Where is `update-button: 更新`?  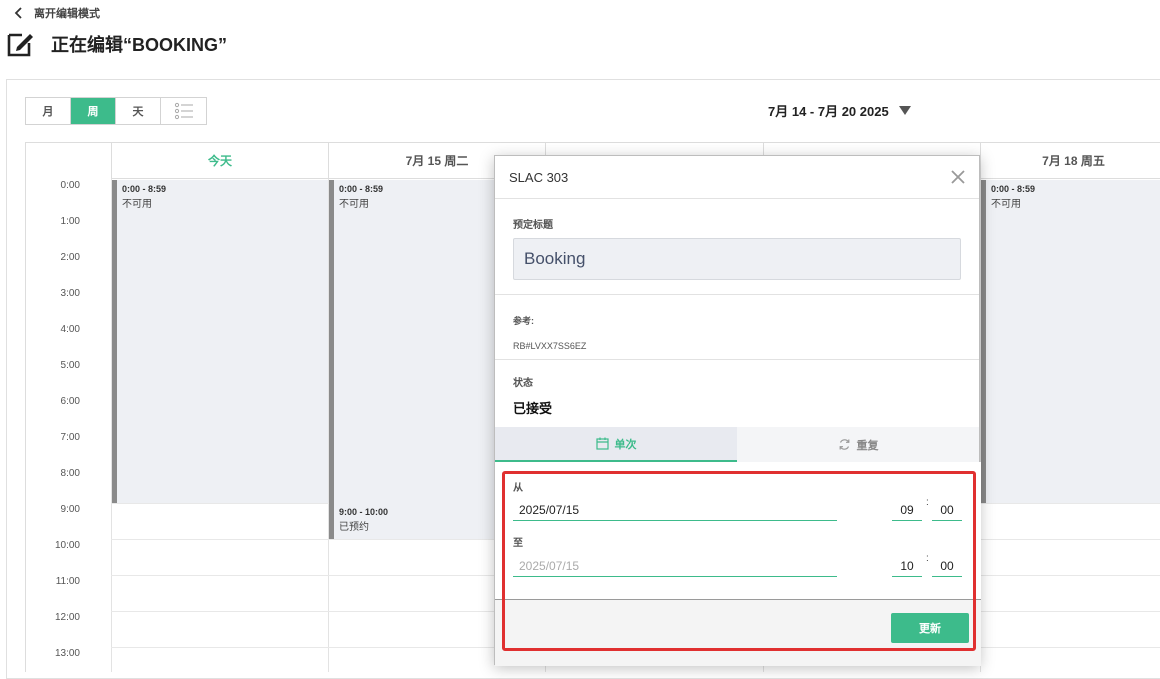
update-button: 更新 is located at coordinates (930, 628).